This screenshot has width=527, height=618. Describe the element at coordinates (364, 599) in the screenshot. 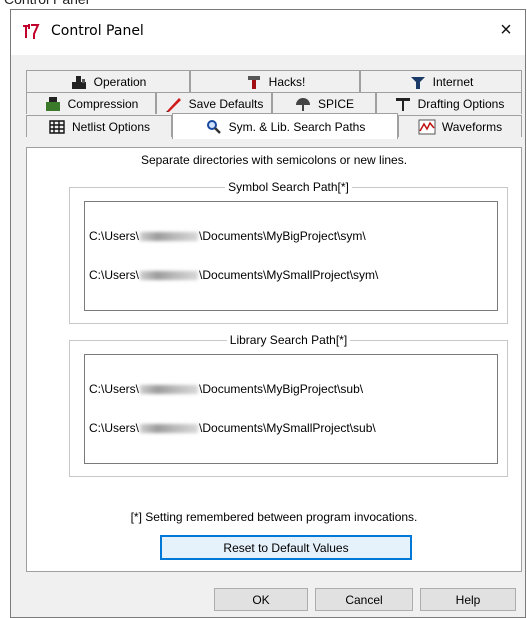

I see `cancel-button: Cancel` at that location.